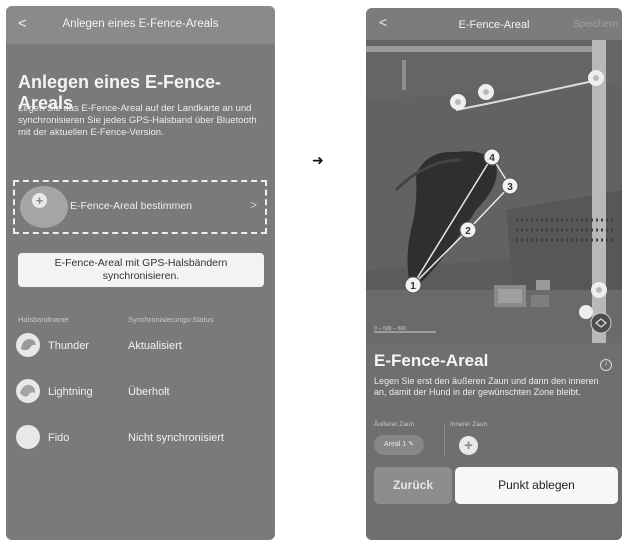  I want to click on outer-fence-label: Äußerer Zaun, so click(394, 424).